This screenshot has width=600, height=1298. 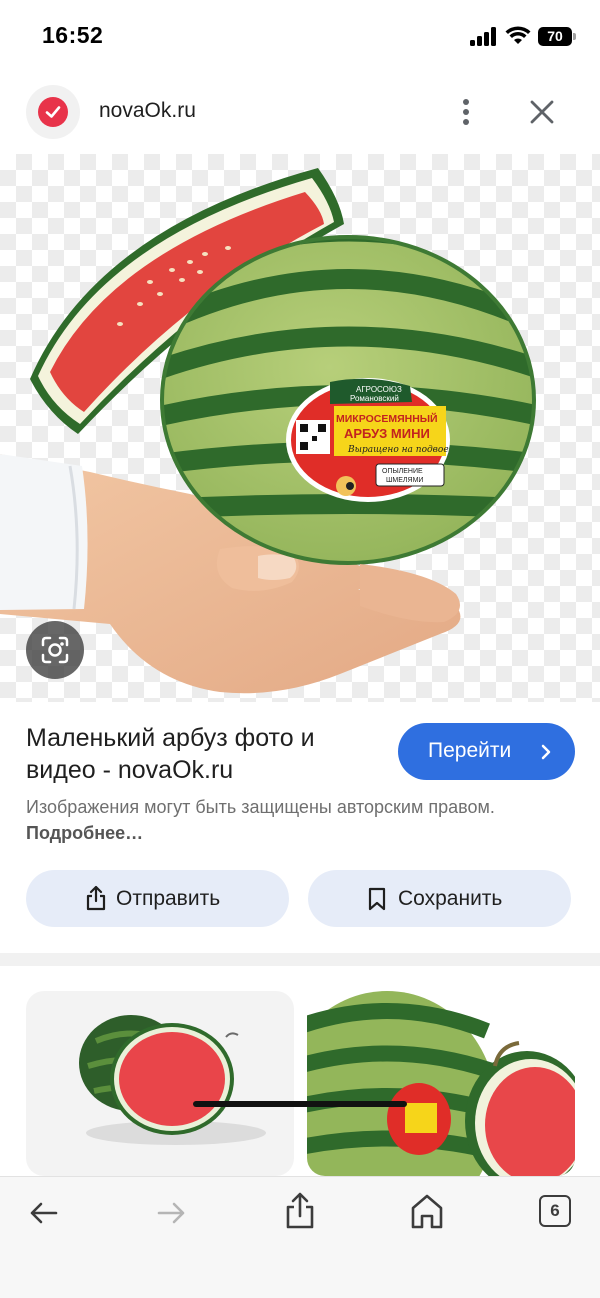 What do you see at coordinates (96, 898) in the screenshot?
I see `share-icon` at bounding box center [96, 898].